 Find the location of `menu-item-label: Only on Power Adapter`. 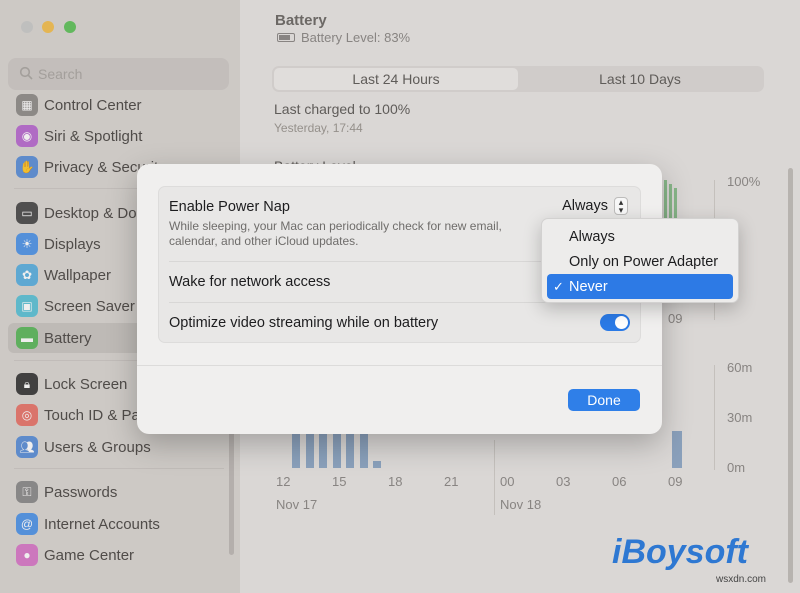

menu-item-label: Only on Power Adapter is located at coordinates (644, 261).